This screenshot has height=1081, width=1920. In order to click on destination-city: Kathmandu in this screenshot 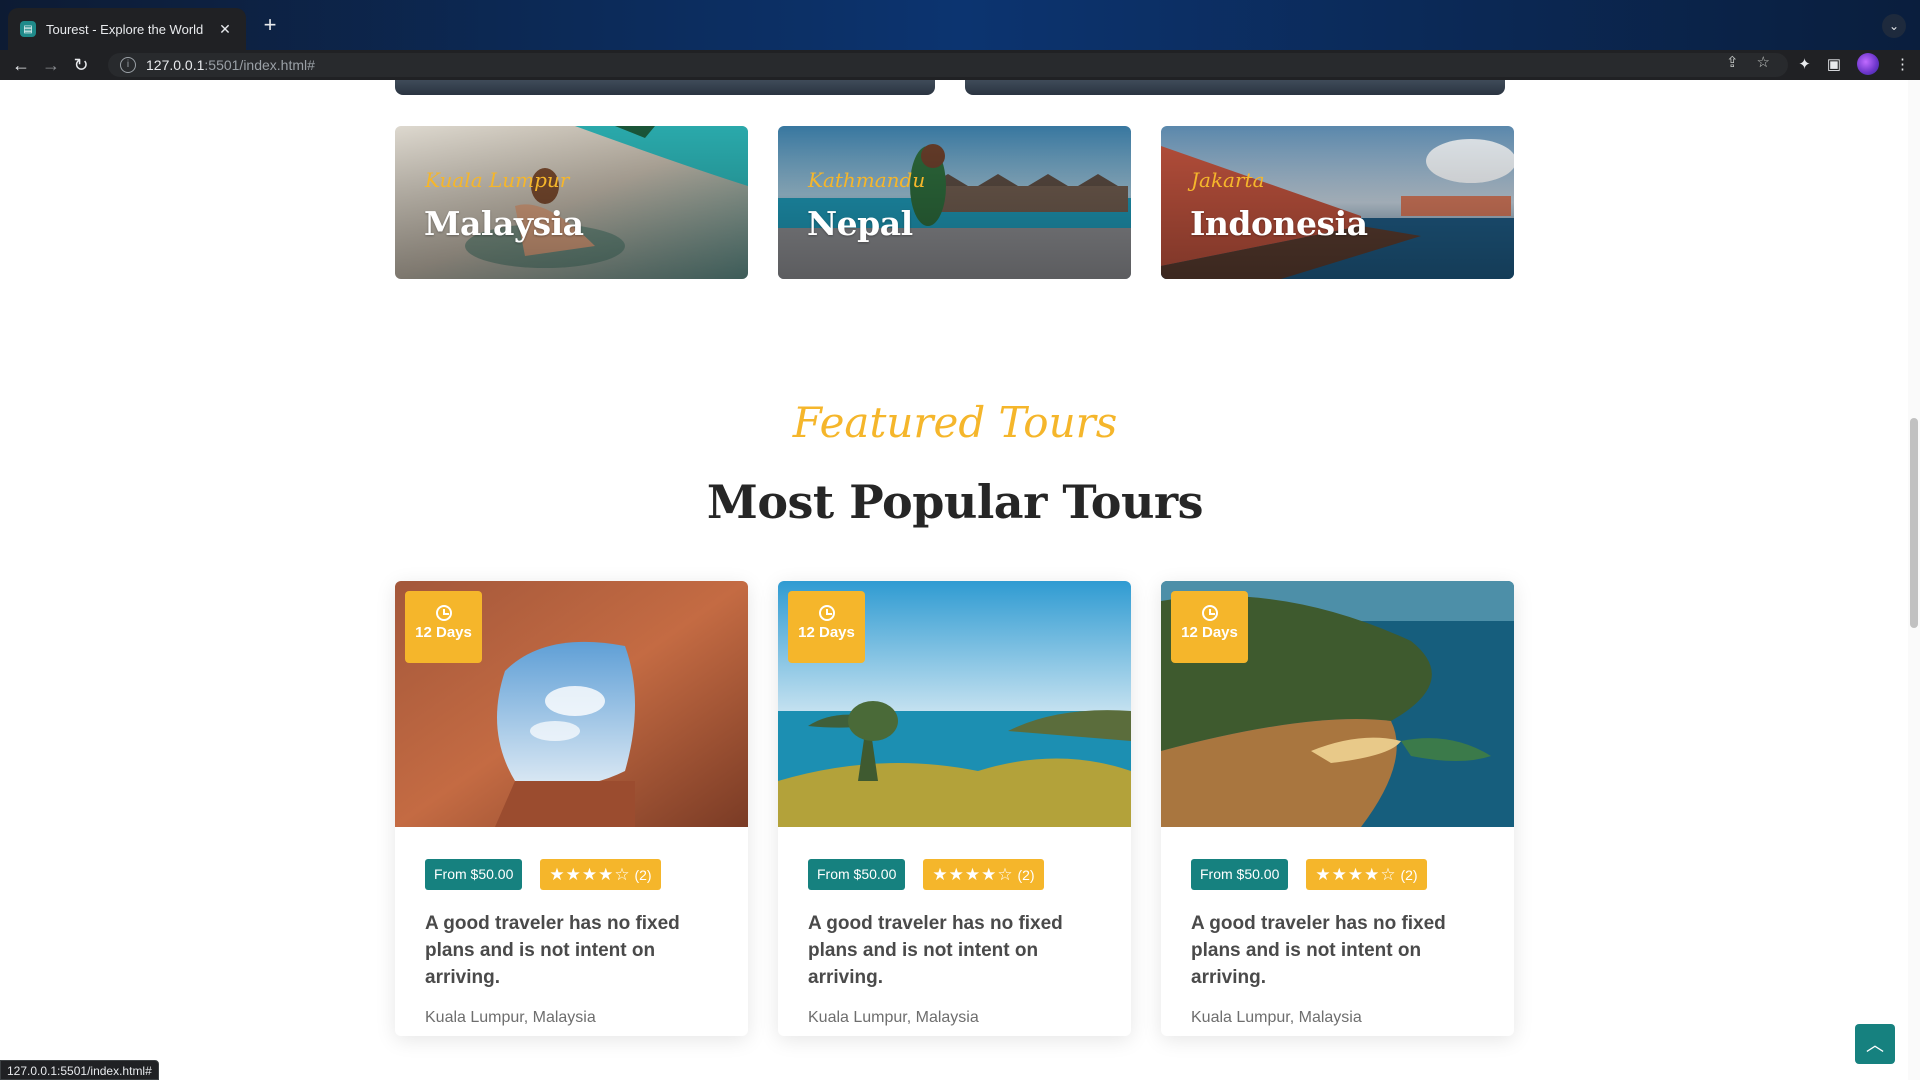, I will do `click(866, 180)`.